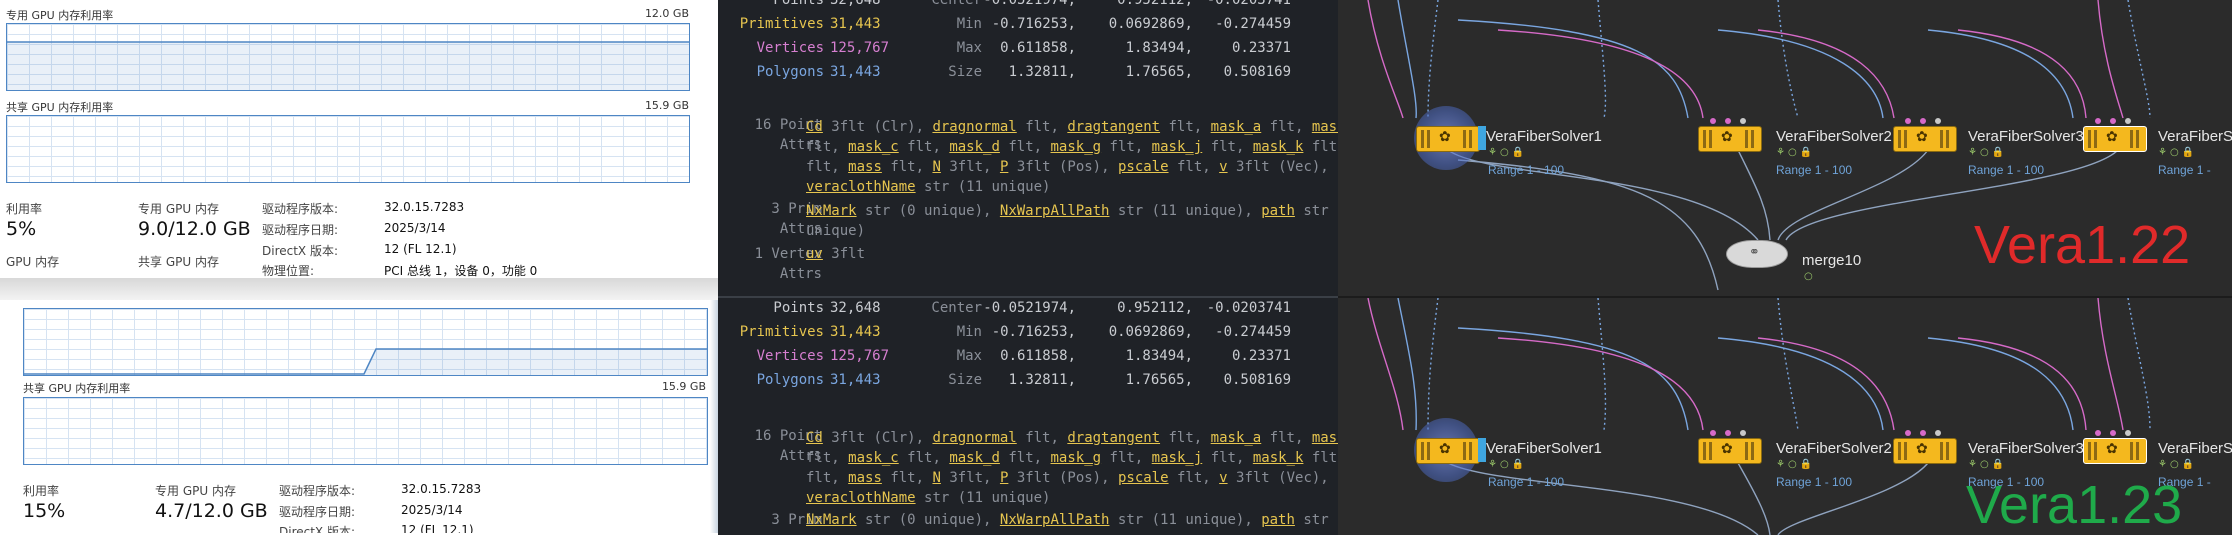  What do you see at coordinates (790, 48) in the screenshot?
I see `vertices-label: Vertices` at bounding box center [790, 48].